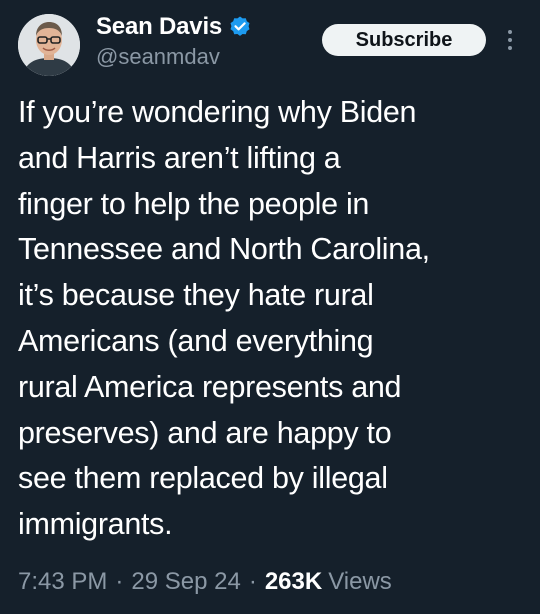  What do you see at coordinates (240, 27) in the screenshot?
I see `verified-badge-icon` at bounding box center [240, 27].